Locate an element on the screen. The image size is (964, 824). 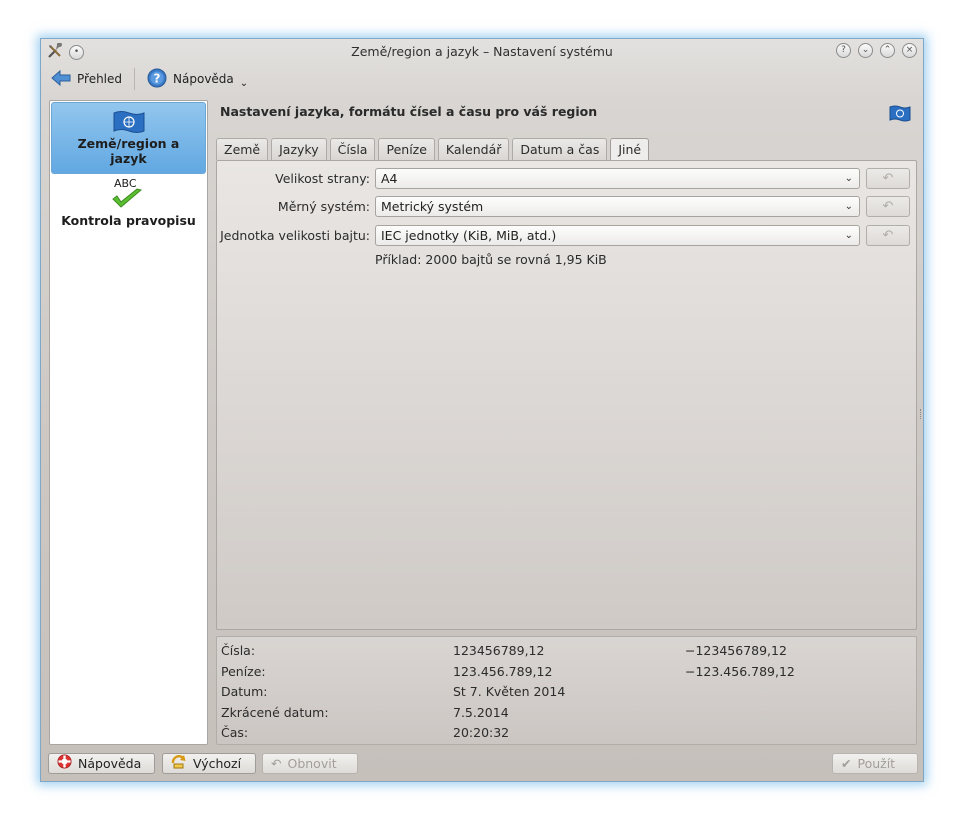
byte-unit-reset-button: ↶ is located at coordinates (888, 235).